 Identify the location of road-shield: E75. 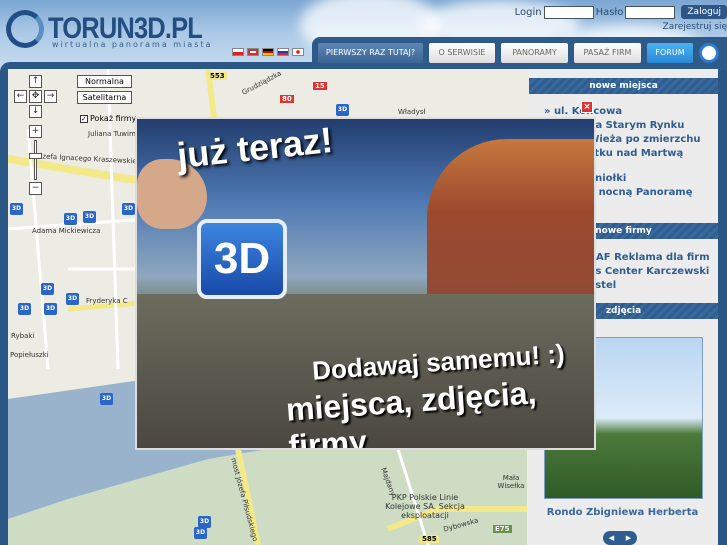
(502, 529).